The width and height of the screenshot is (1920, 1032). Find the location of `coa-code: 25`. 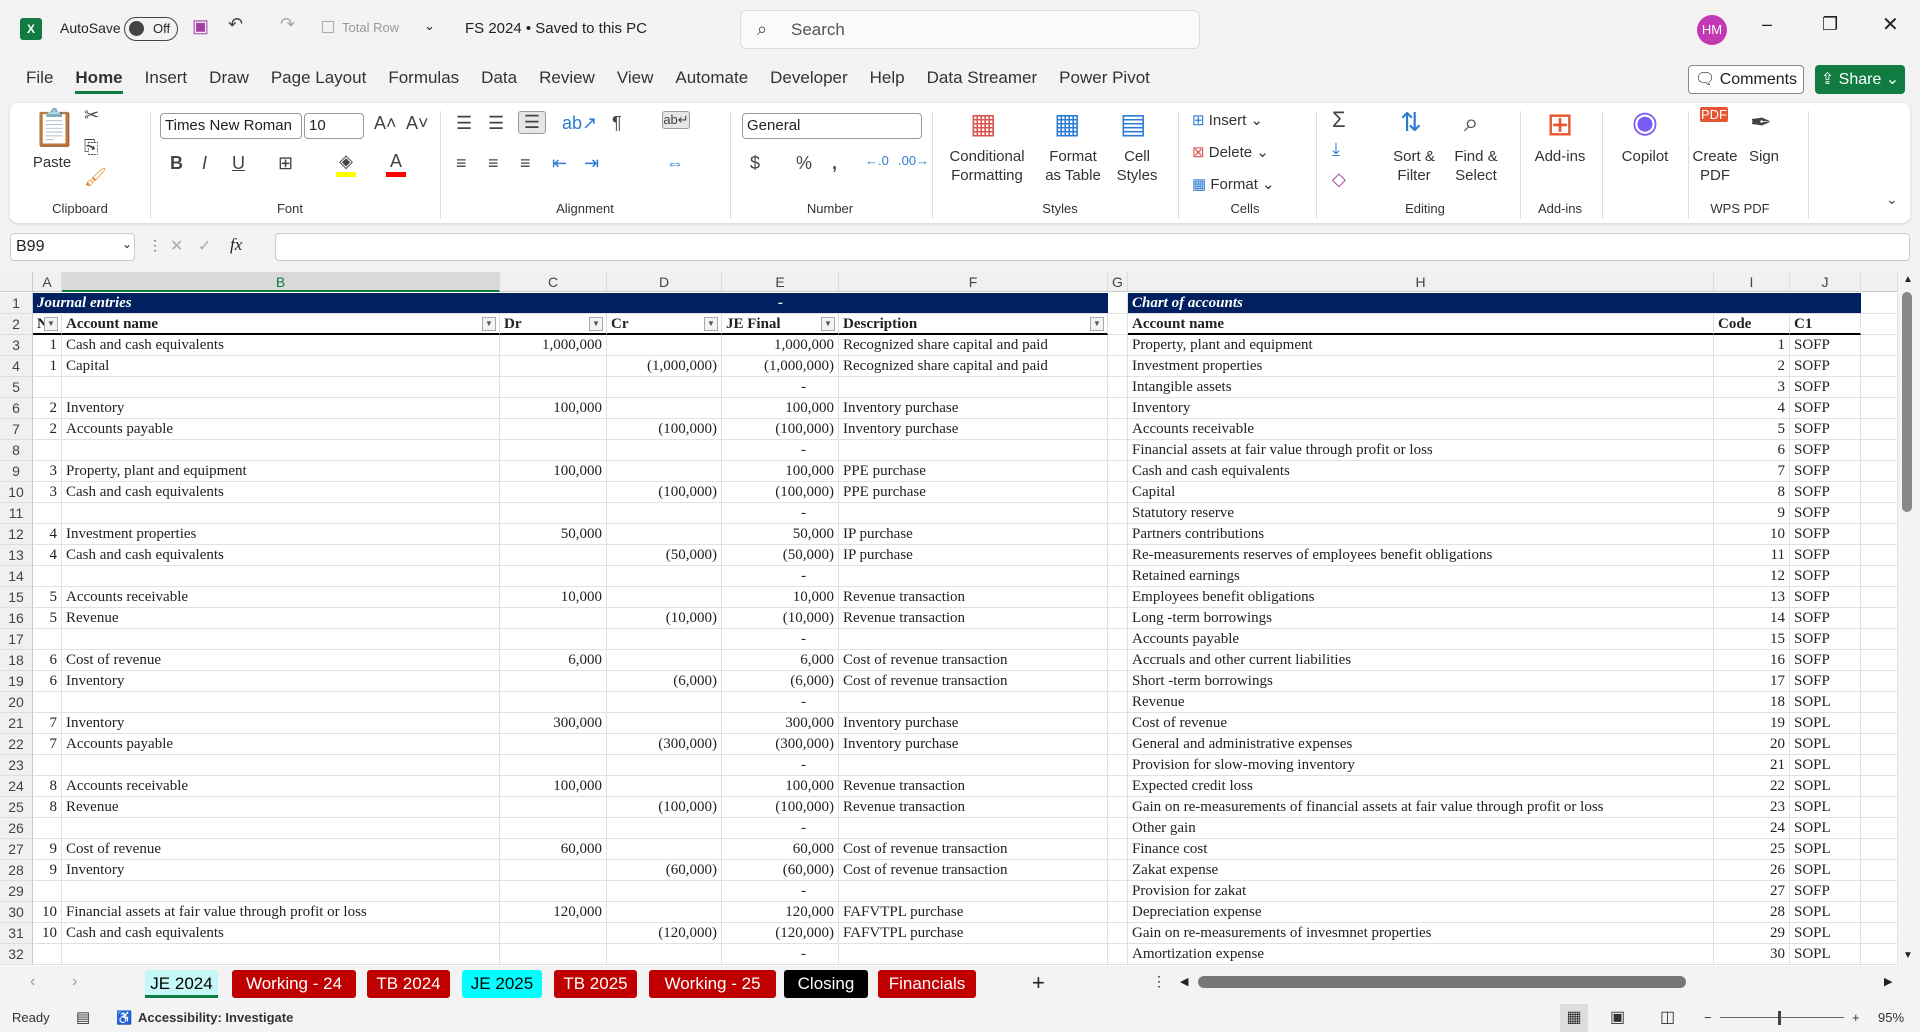

coa-code: 25 is located at coordinates (1752, 849).